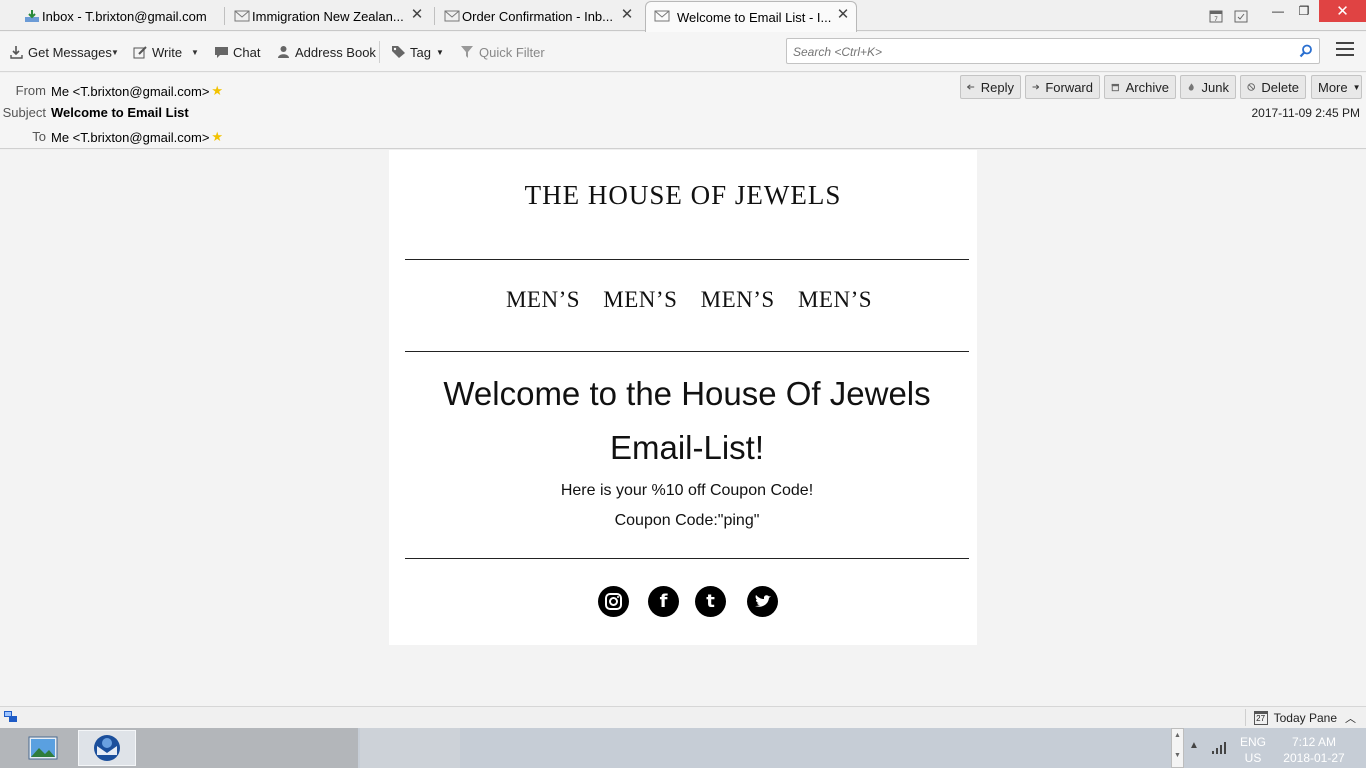 The height and width of the screenshot is (768, 1366). Describe the element at coordinates (115, 52) in the screenshot. I see `get-messages-dropdown: ▼` at that location.